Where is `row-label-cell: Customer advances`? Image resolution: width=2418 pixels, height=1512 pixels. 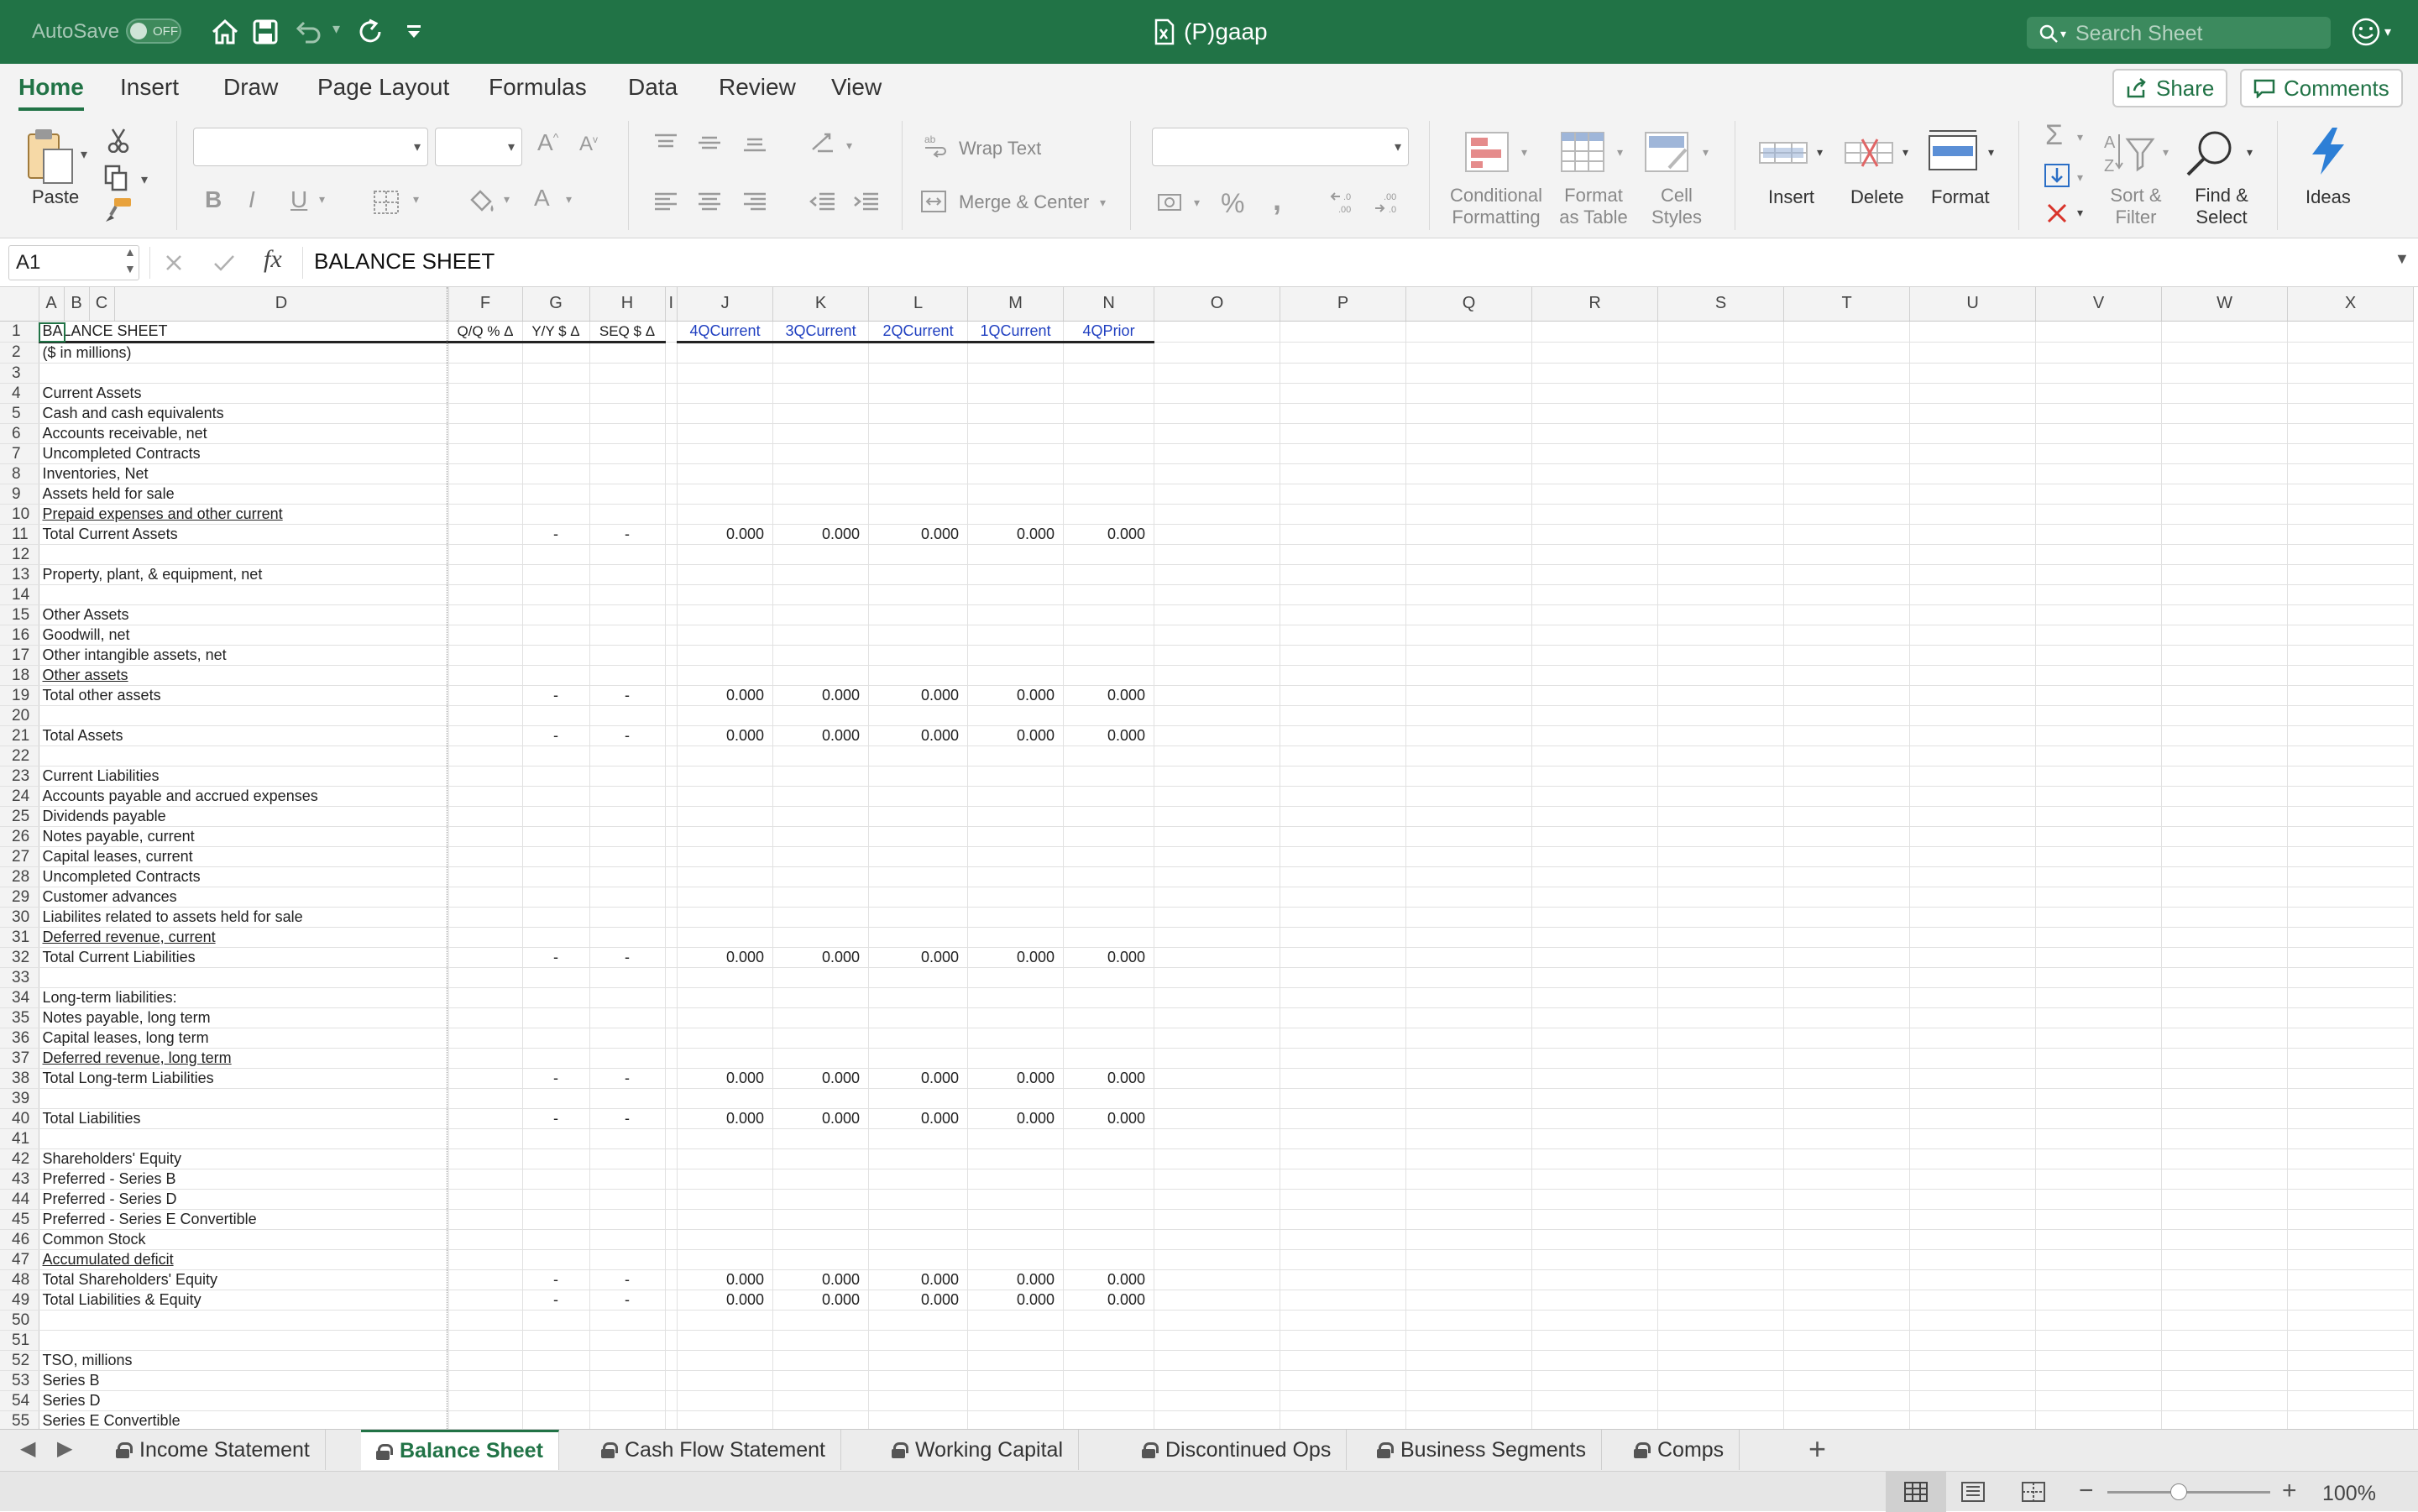
row-label-cell: Customer advances is located at coordinates (244, 897).